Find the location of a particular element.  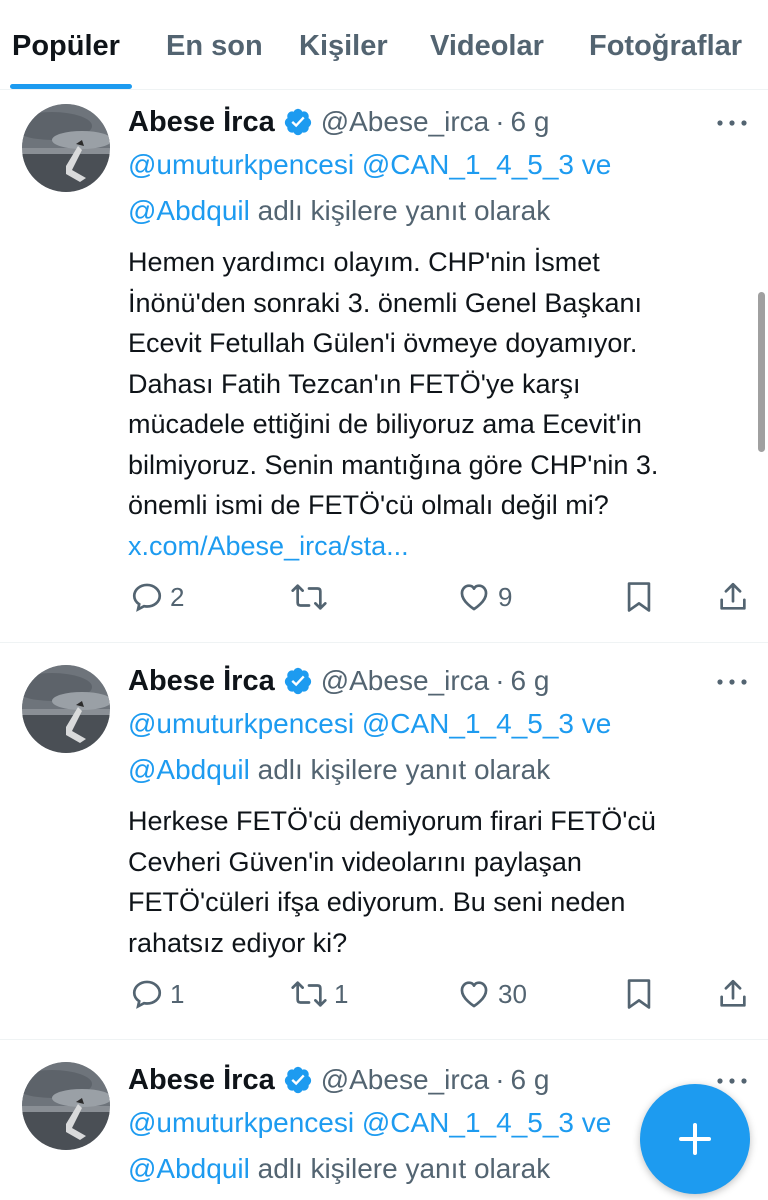

reply-button: 2 is located at coordinates (157, 597).